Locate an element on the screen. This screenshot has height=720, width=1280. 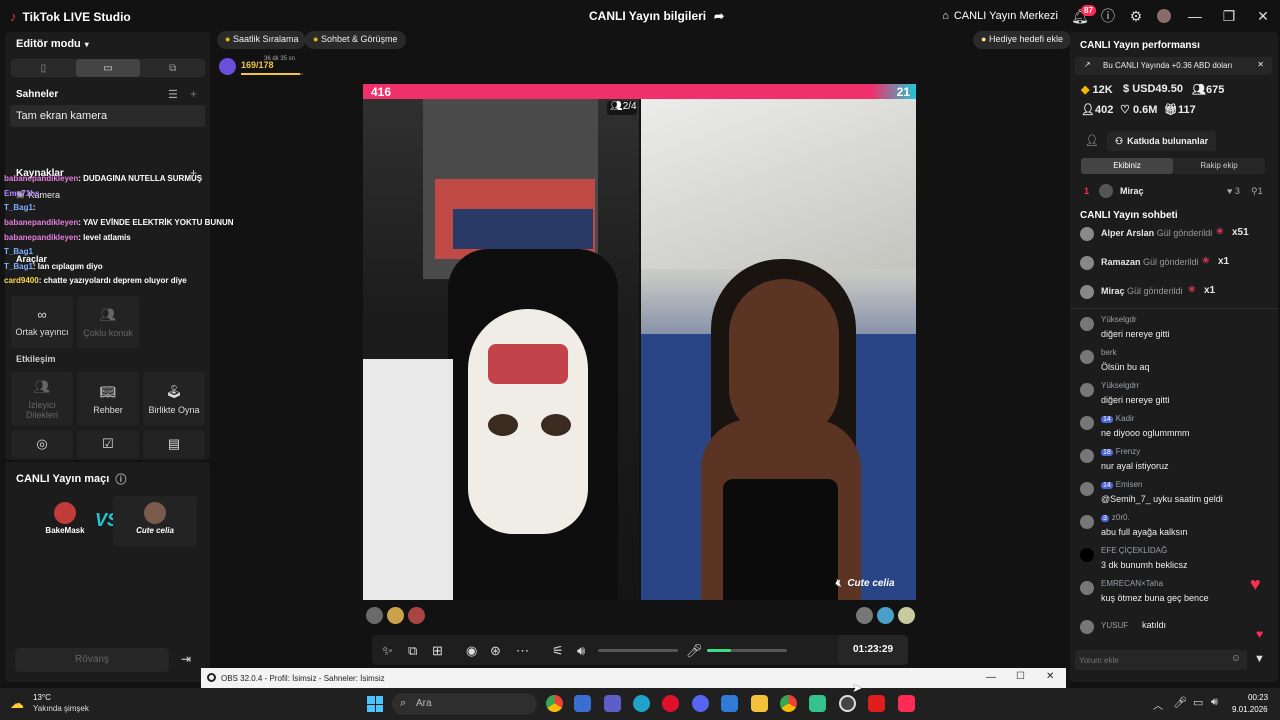
top-gifters-left is located at coordinates (395, 615).